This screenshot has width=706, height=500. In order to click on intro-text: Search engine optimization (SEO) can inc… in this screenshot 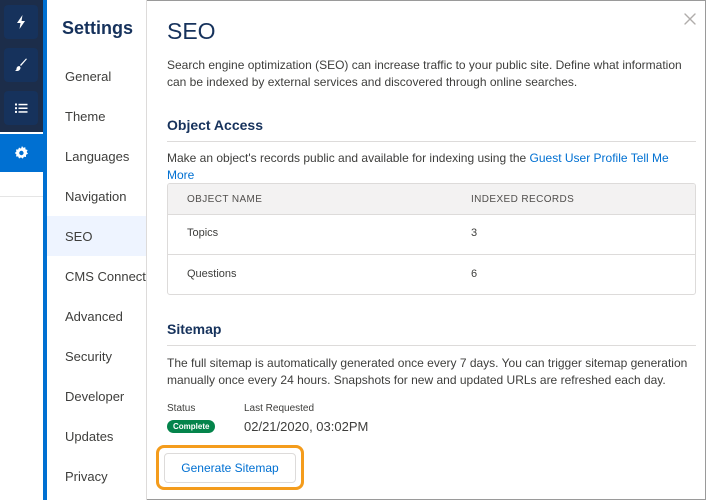, I will do `click(427, 74)`.